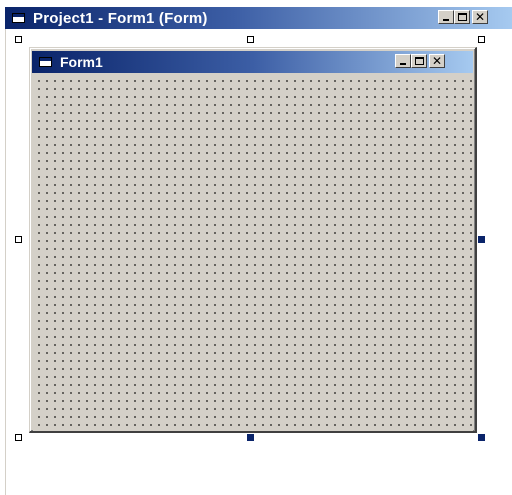 This screenshot has height=495, width=512. Describe the element at coordinates (481, 39) in the screenshot. I see `resize-handle-top-right` at that location.